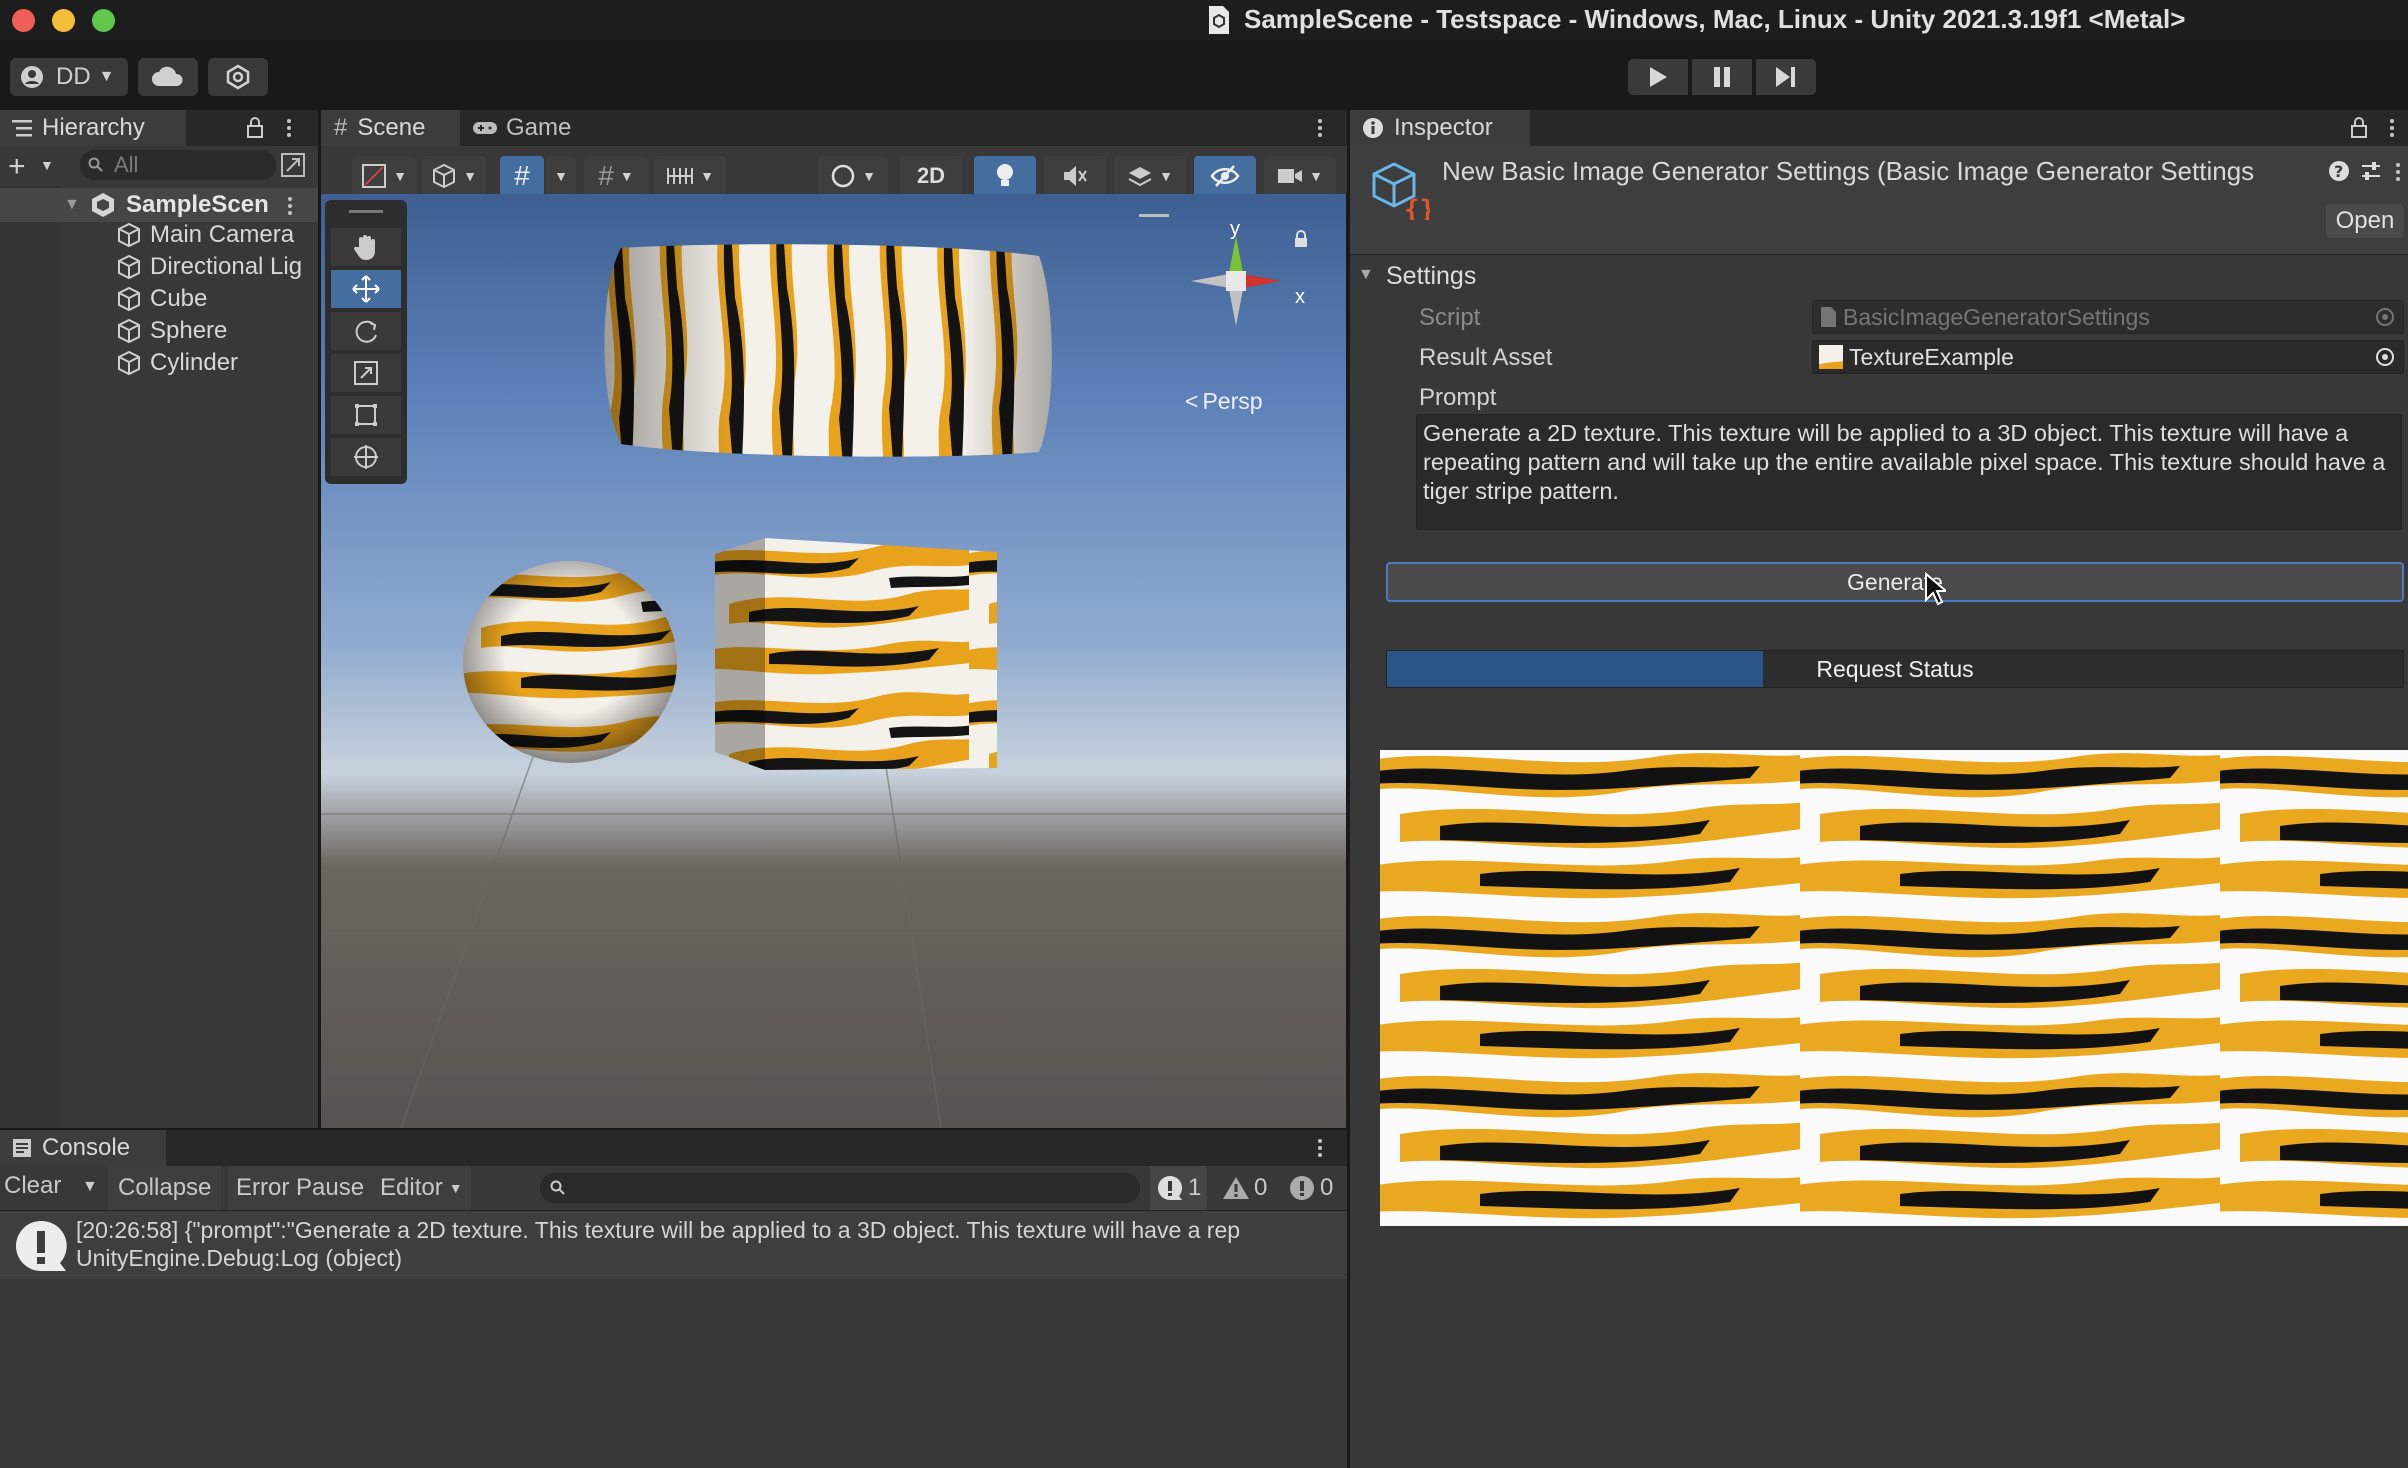 Image resolution: width=2408 pixels, height=1468 pixels. Describe the element at coordinates (161, 299) in the screenshot. I see `hierarchy-item-cube: Cube` at that location.